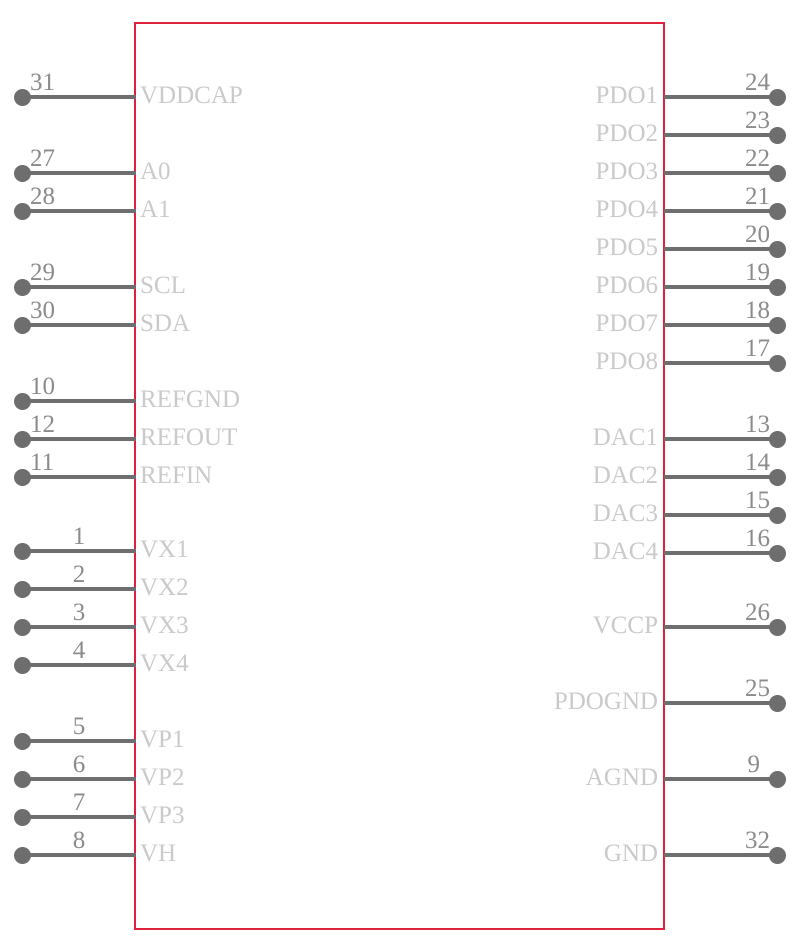 The image size is (800, 952). I want to click on pin-number-label: 24, so click(757, 82).